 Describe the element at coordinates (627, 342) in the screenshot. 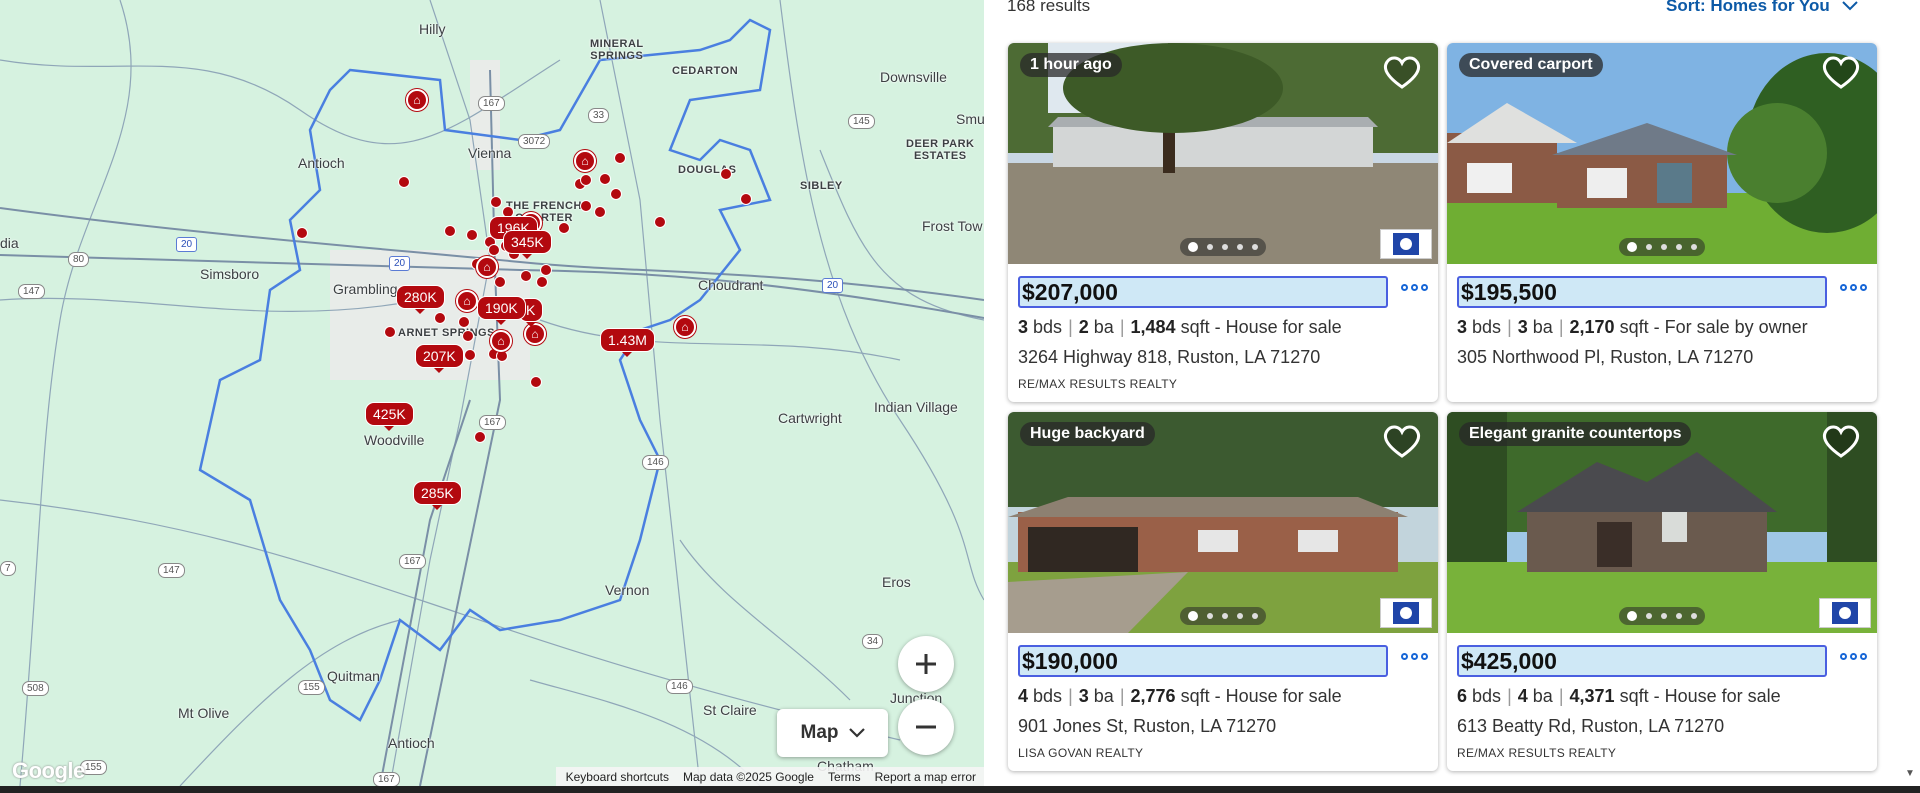

I see `price-pin: 1.43M` at that location.